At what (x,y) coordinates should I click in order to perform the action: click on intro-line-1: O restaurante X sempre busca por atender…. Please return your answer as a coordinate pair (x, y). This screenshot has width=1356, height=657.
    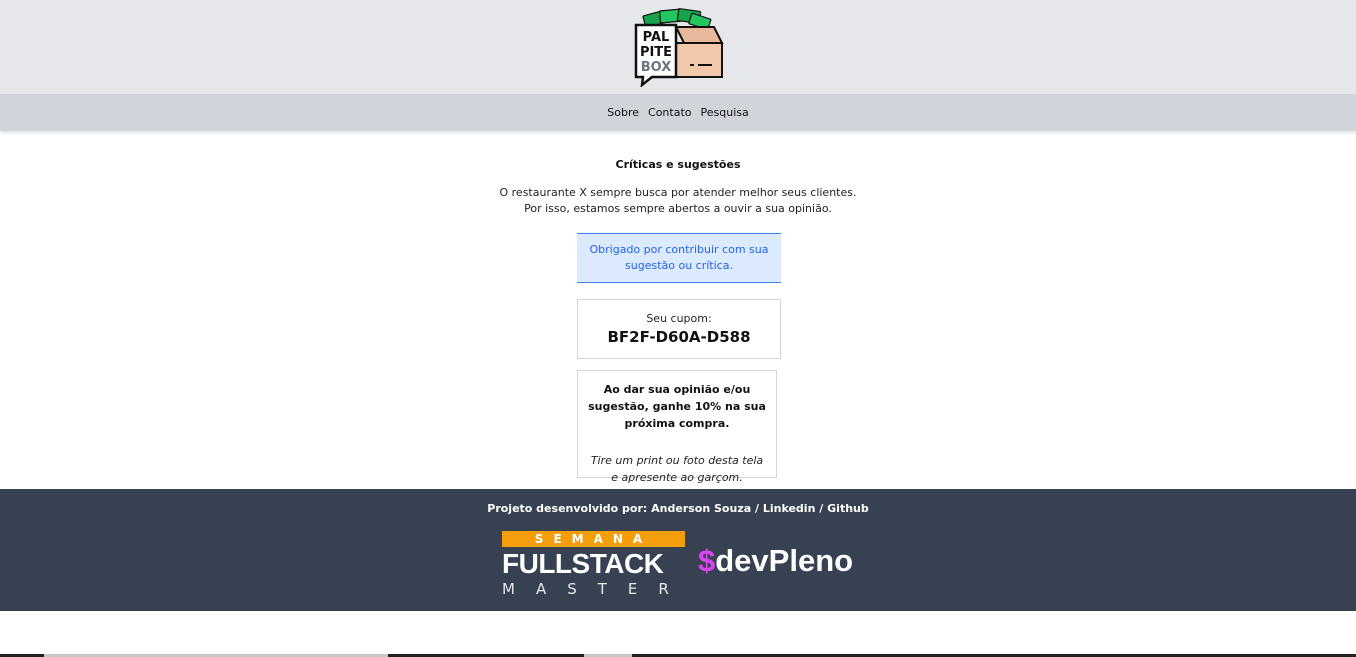
    Looking at the image, I should click on (678, 192).